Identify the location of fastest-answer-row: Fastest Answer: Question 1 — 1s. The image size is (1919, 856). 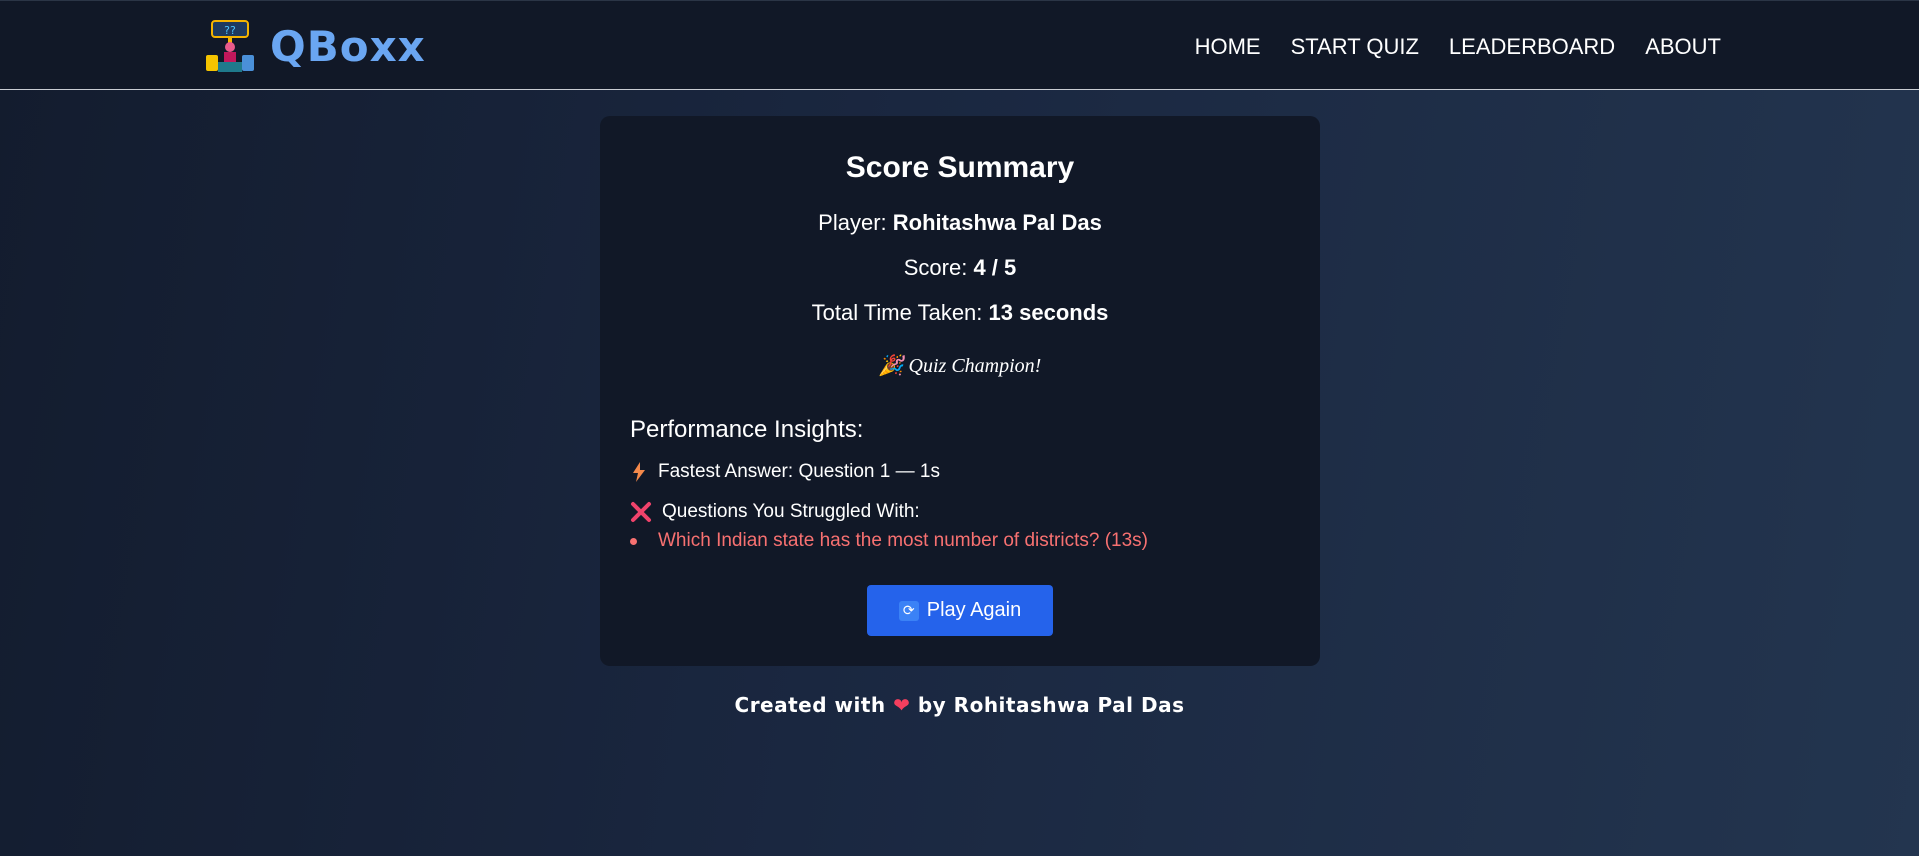
(785, 472).